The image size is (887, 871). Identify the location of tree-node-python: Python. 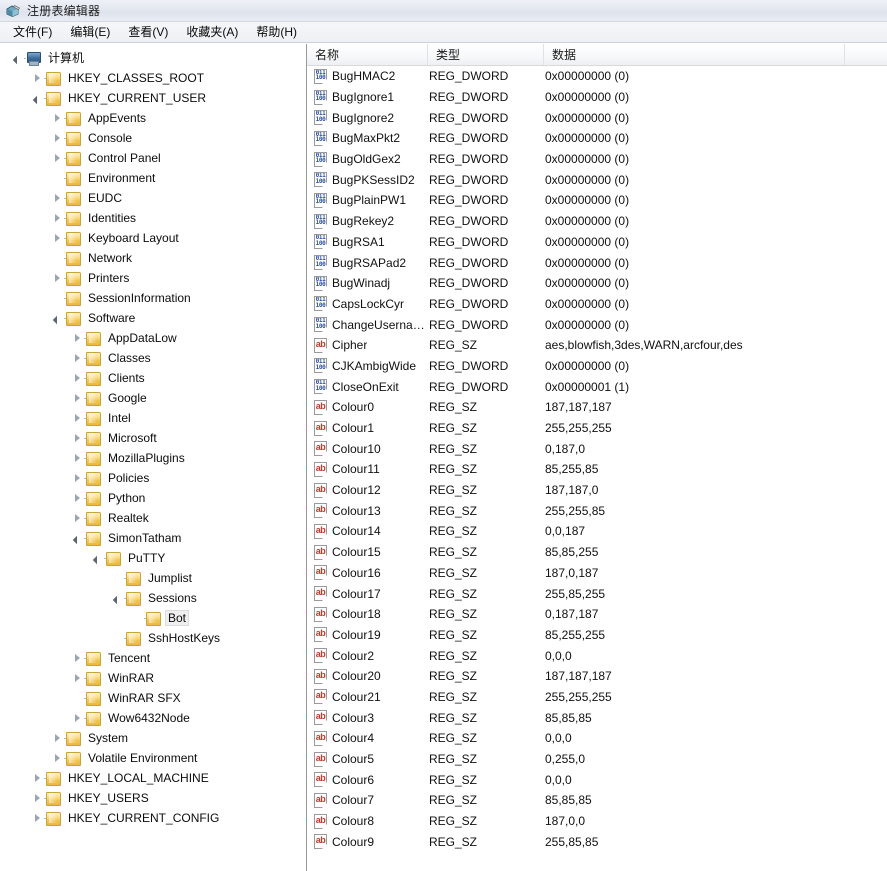
(153, 498).